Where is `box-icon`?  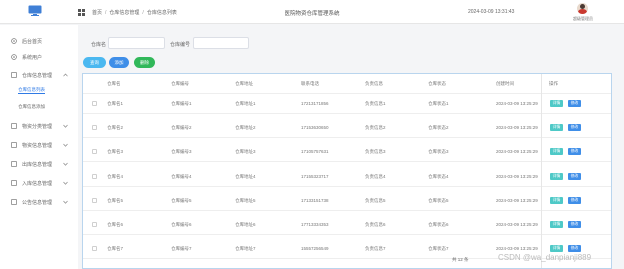
box-icon is located at coordinates (14, 145).